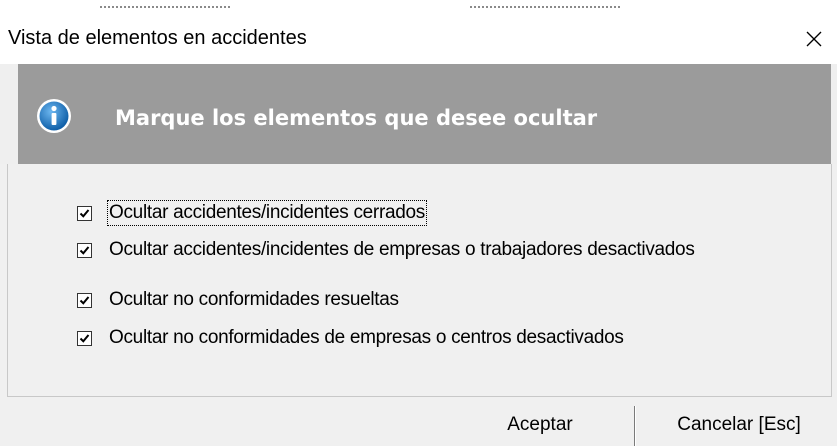 Image resolution: width=837 pixels, height=446 pixels. Describe the element at coordinates (418, 7) in the screenshot. I see `background-window-fragment` at that location.